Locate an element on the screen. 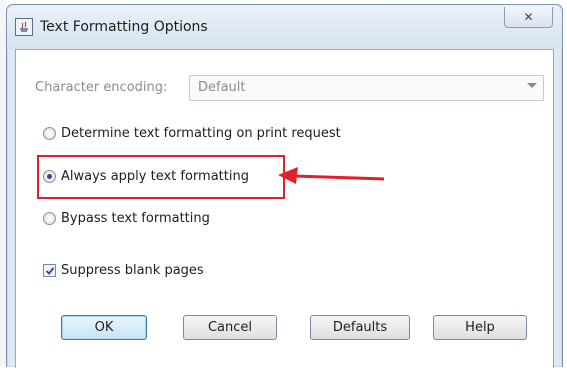  help-button-label: Help is located at coordinates (480, 327).